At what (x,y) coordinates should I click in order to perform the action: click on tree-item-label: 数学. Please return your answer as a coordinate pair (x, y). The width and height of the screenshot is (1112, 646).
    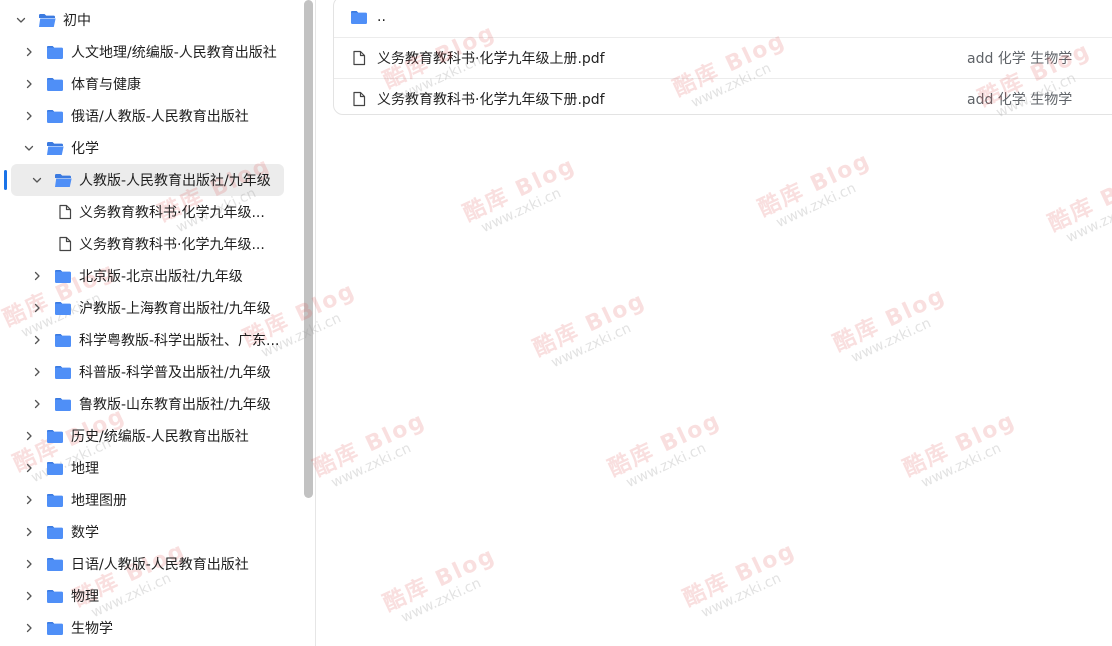
    Looking at the image, I should click on (85, 533).